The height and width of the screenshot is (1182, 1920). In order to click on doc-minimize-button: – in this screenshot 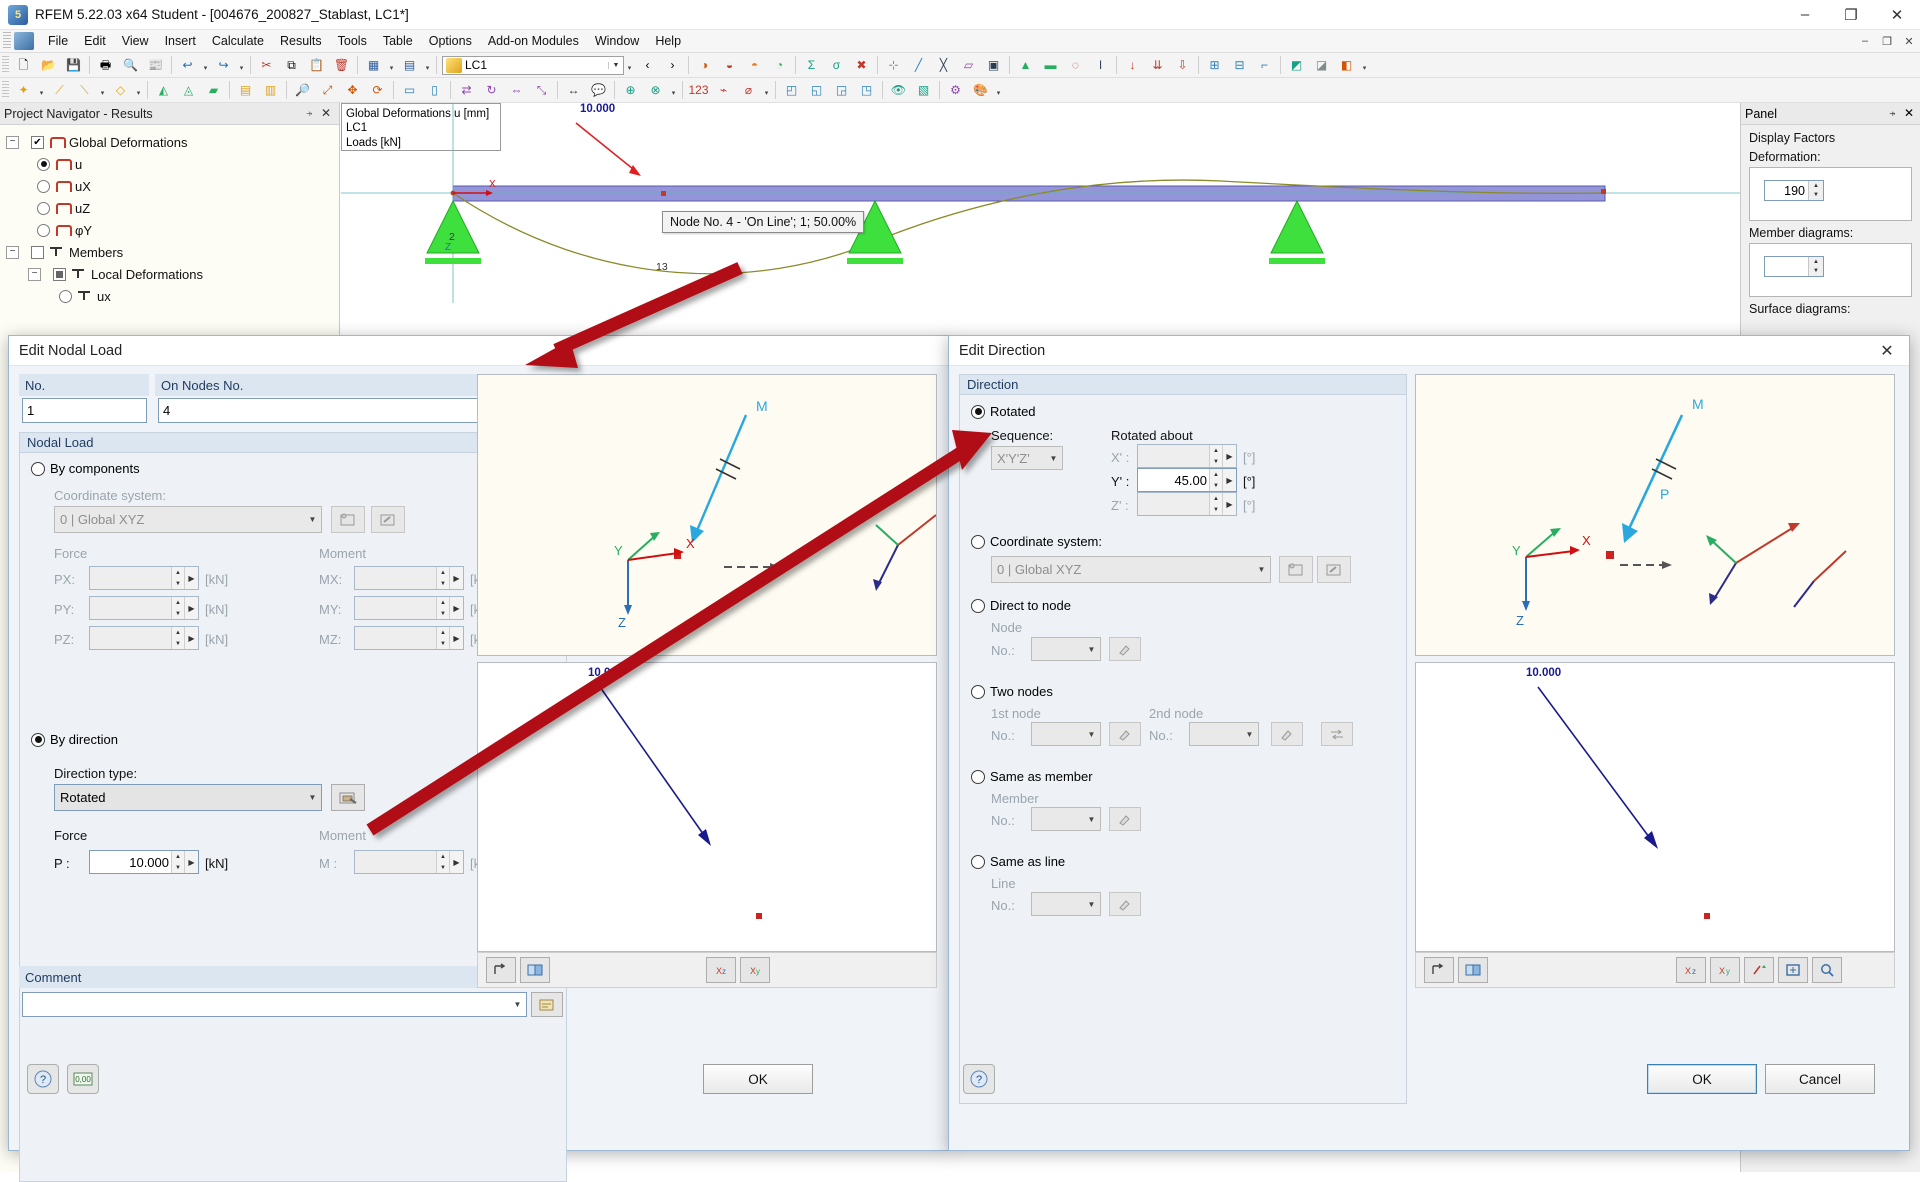, I will do `click(1865, 41)`.